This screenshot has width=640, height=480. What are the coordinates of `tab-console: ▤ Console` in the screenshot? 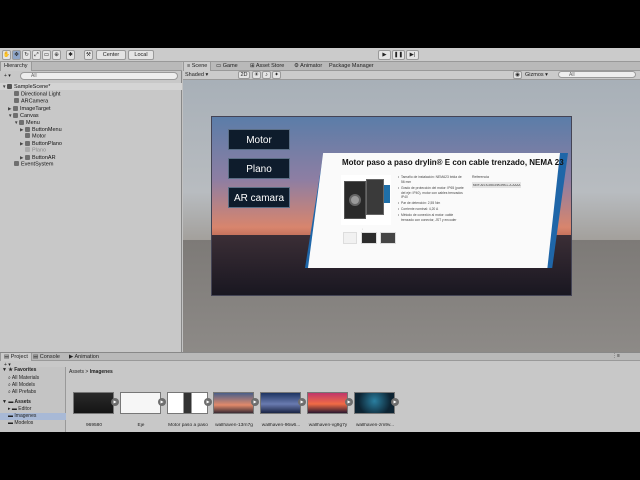 It's located at (46, 357).